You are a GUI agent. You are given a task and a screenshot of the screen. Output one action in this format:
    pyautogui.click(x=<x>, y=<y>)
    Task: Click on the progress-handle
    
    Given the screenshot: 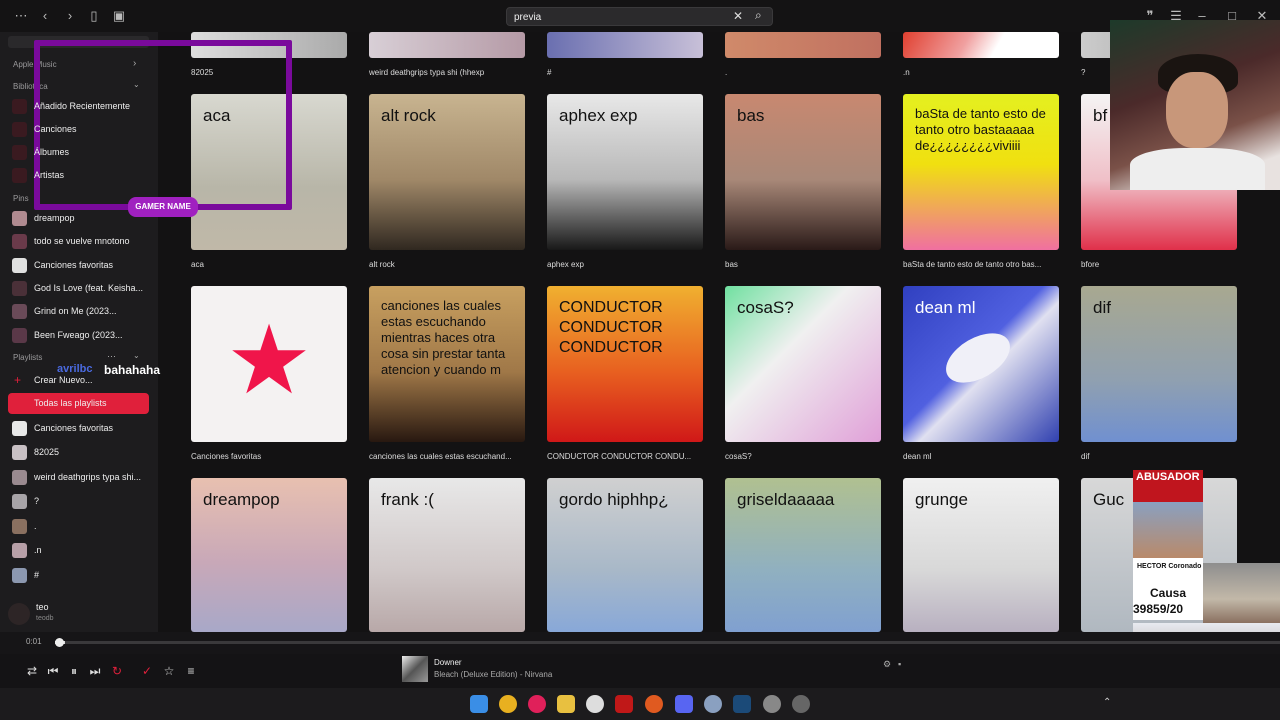 What is the action you would take?
    pyautogui.click(x=59, y=642)
    